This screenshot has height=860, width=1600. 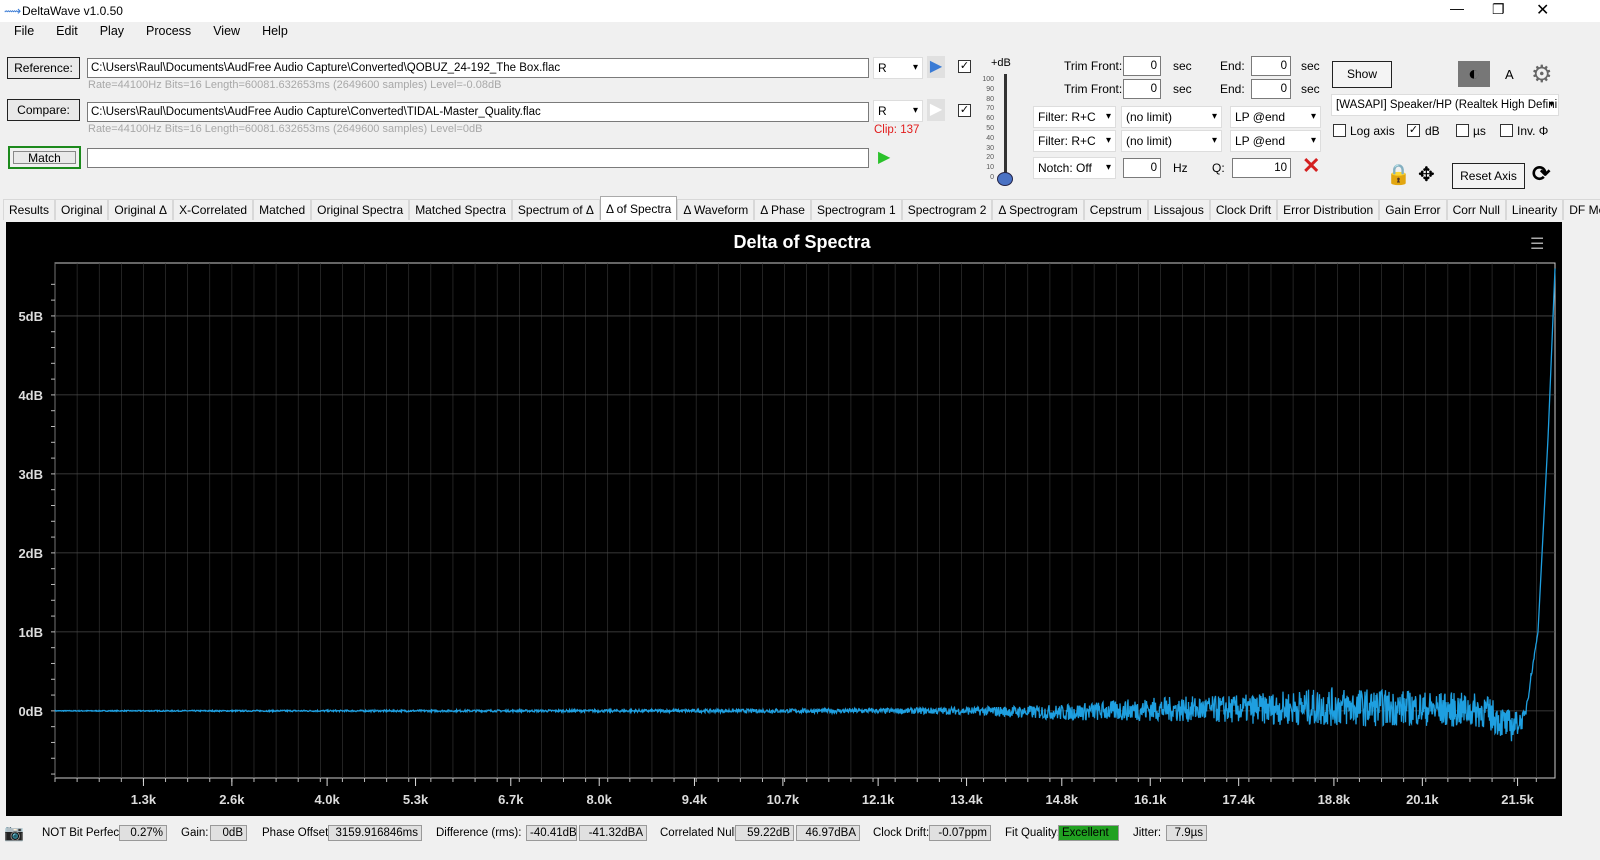 What do you see at coordinates (960, 833) in the screenshot?
I see `clock-drift-value: -0.07ppm` at bounding box center [960, 833].